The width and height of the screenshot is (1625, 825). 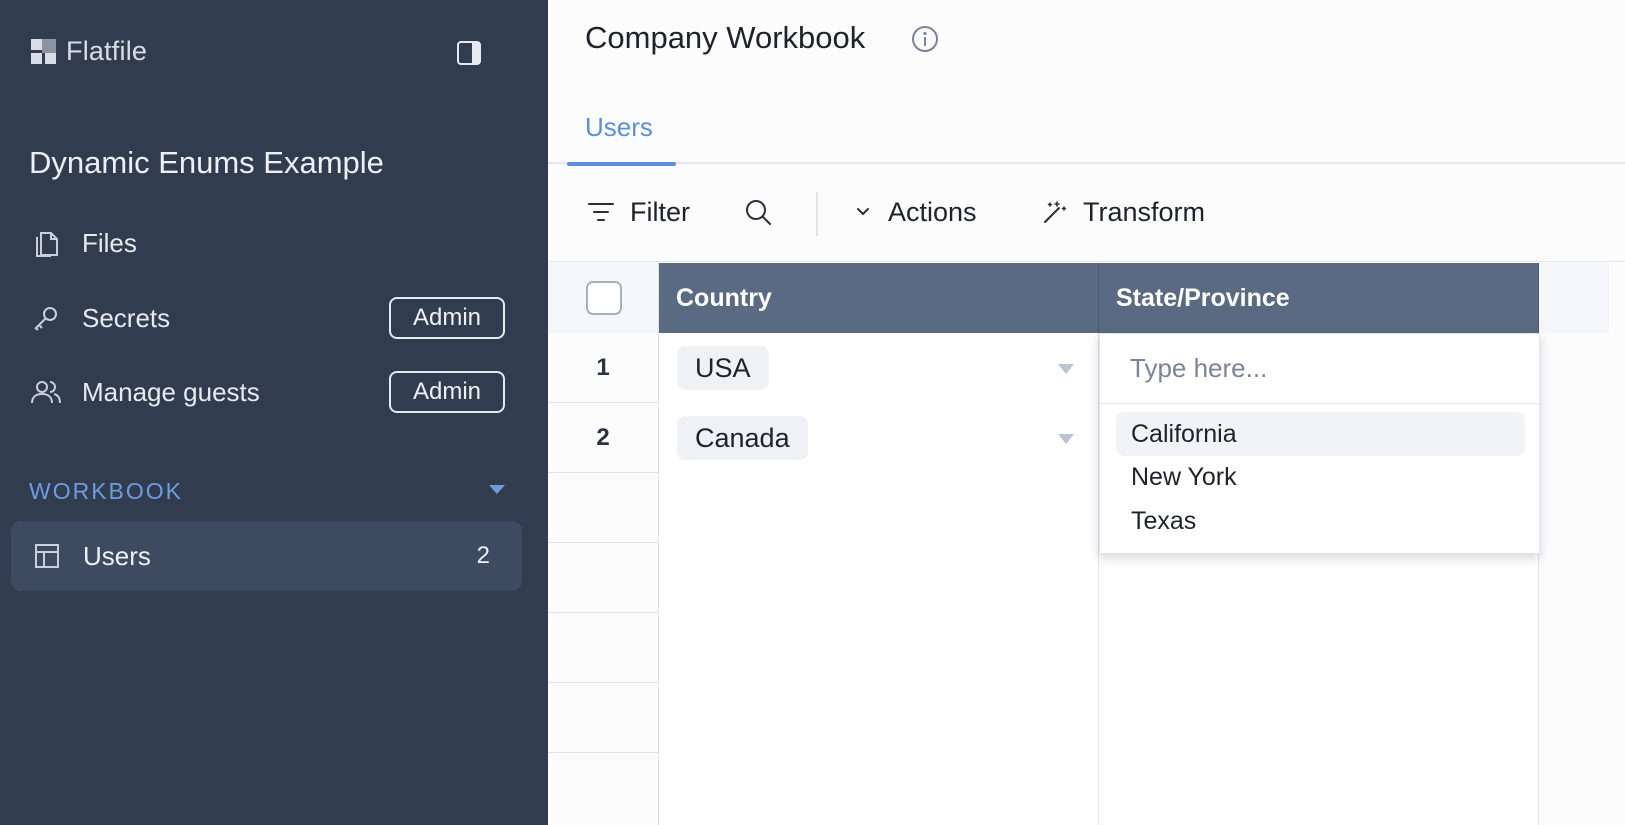 I want to click on info-icon, so click(x=925, y=39).